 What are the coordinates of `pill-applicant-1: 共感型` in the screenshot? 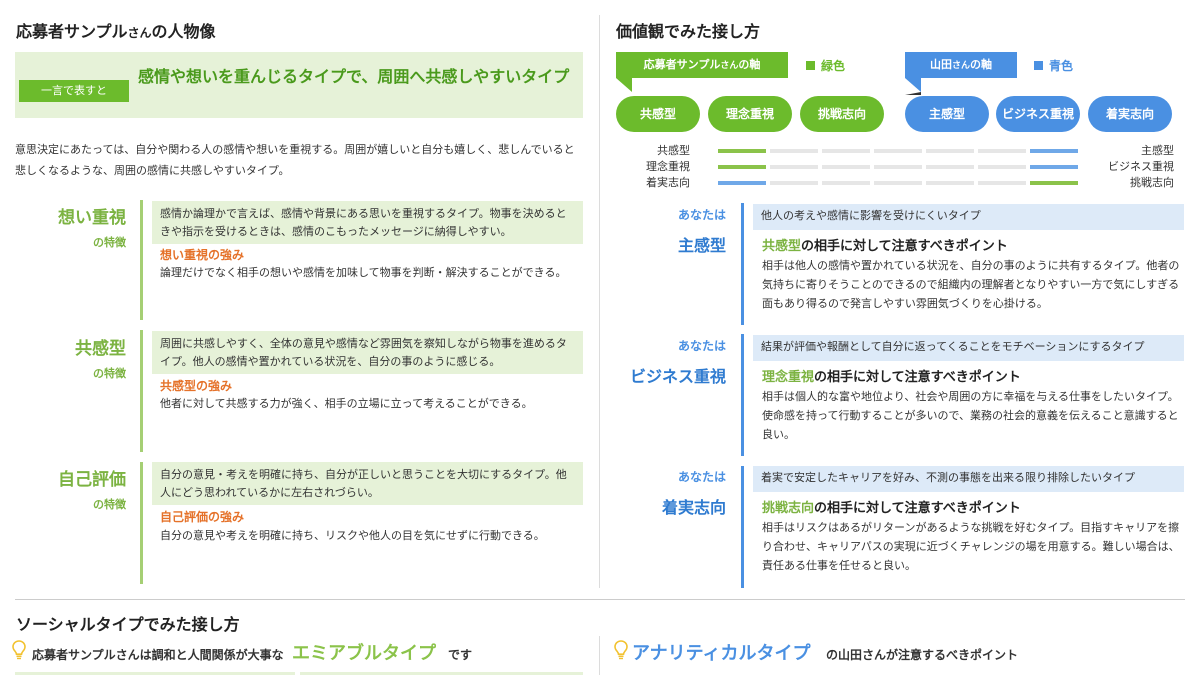 It's located at (658, 114).